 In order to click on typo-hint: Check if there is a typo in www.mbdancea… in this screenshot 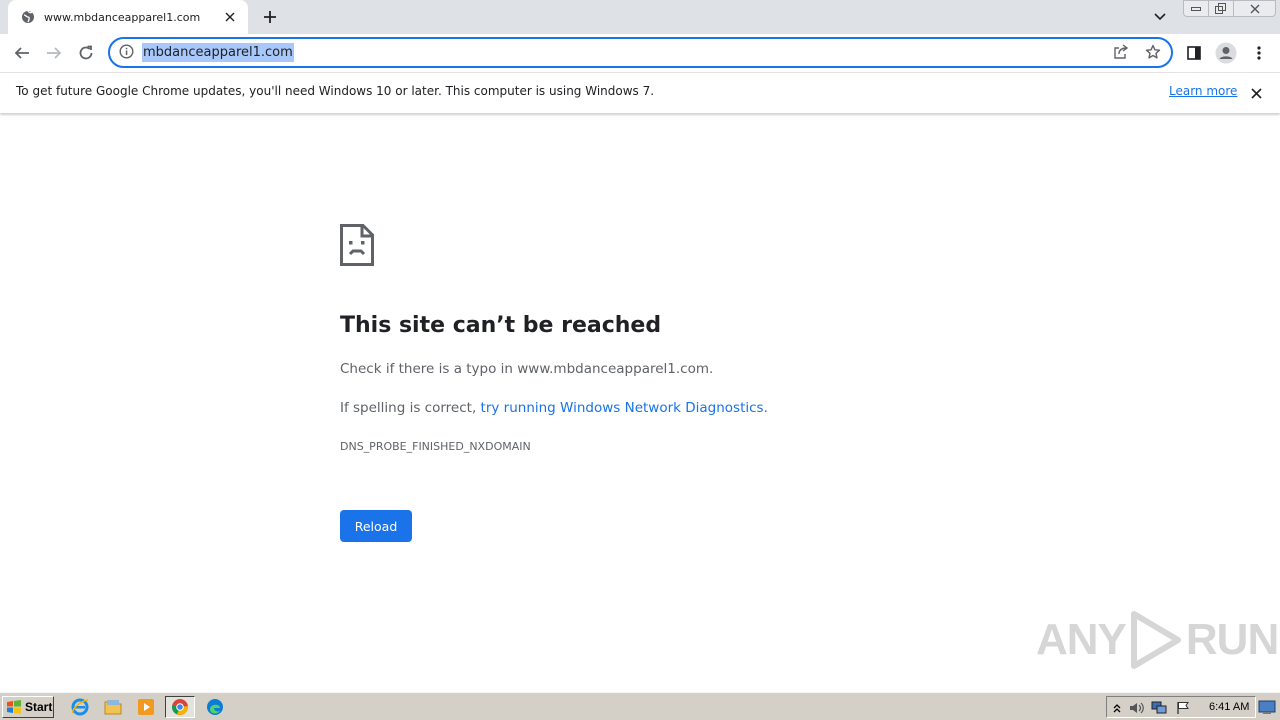, I will do `click(527, 369)`.